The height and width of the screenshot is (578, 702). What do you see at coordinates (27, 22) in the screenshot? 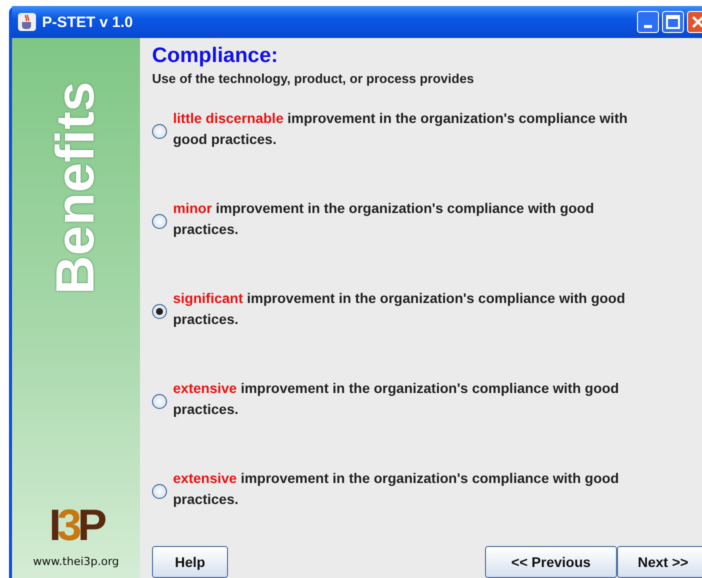
I see `coffee-cup-icon` at bounding box center [27, 22].